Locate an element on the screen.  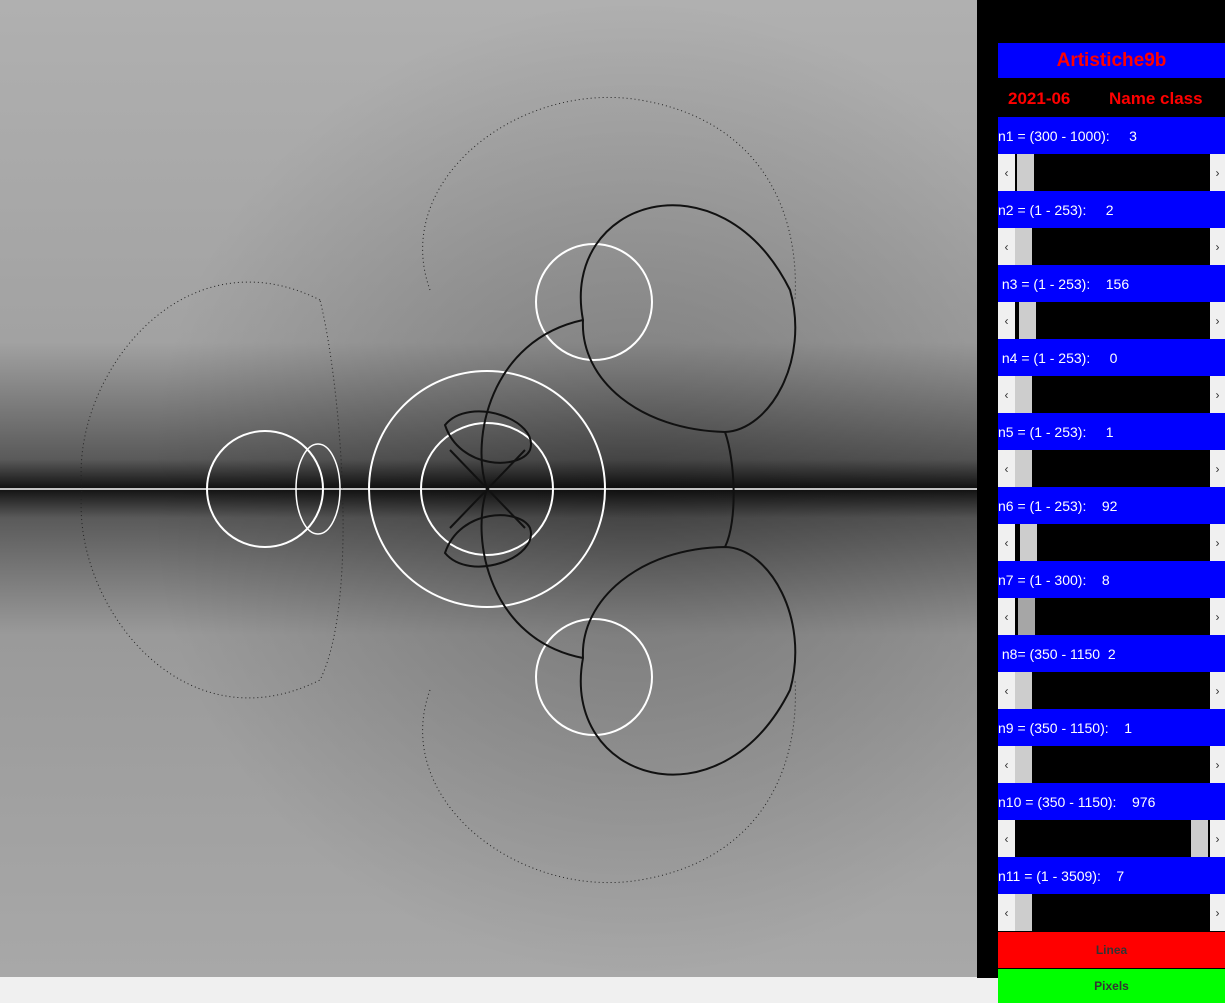
param-label-n6: n6 = (1 - 253): 92 is located at coordinates (1111, 505).